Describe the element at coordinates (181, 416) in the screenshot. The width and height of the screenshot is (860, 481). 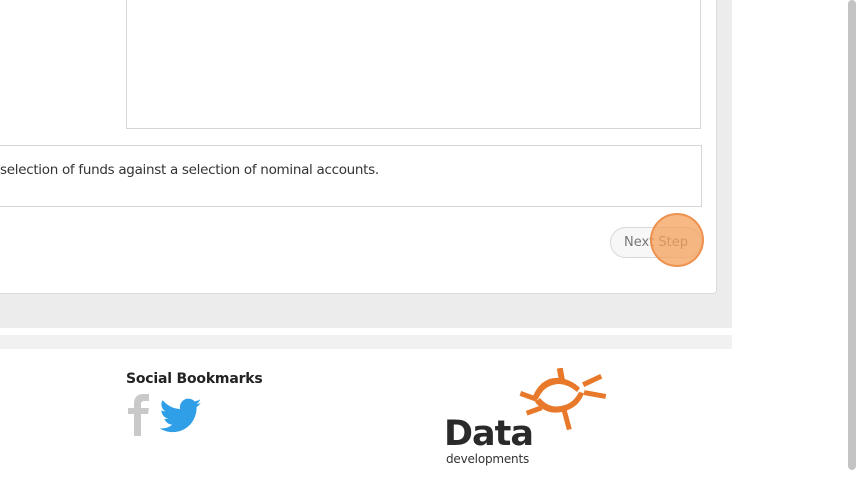
I see `twitter-icon` at that location.